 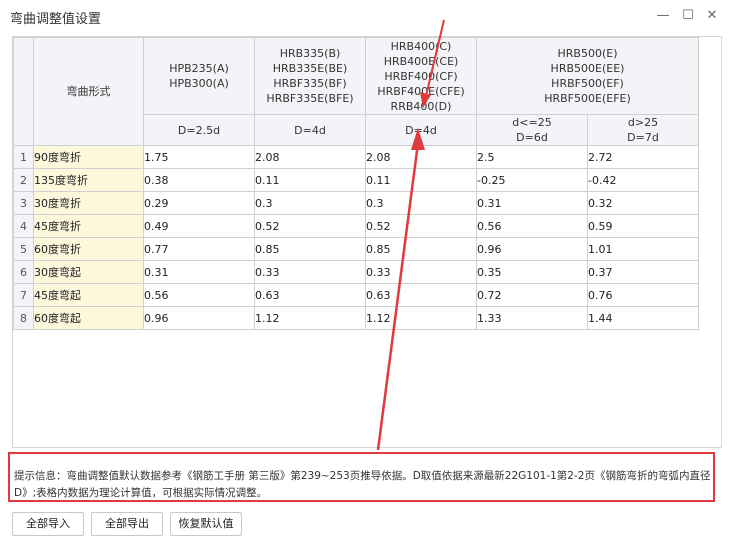 I want to click on value-cell: 2.72, so click(x=643, y=157).